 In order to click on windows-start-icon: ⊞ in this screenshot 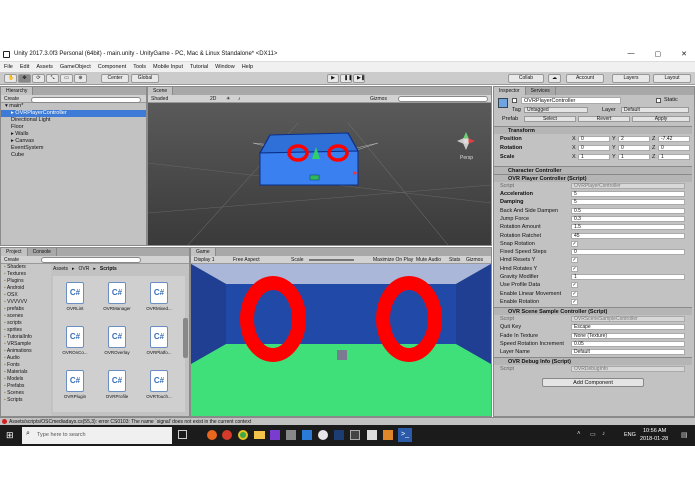, I will do `click(10, 435)`.